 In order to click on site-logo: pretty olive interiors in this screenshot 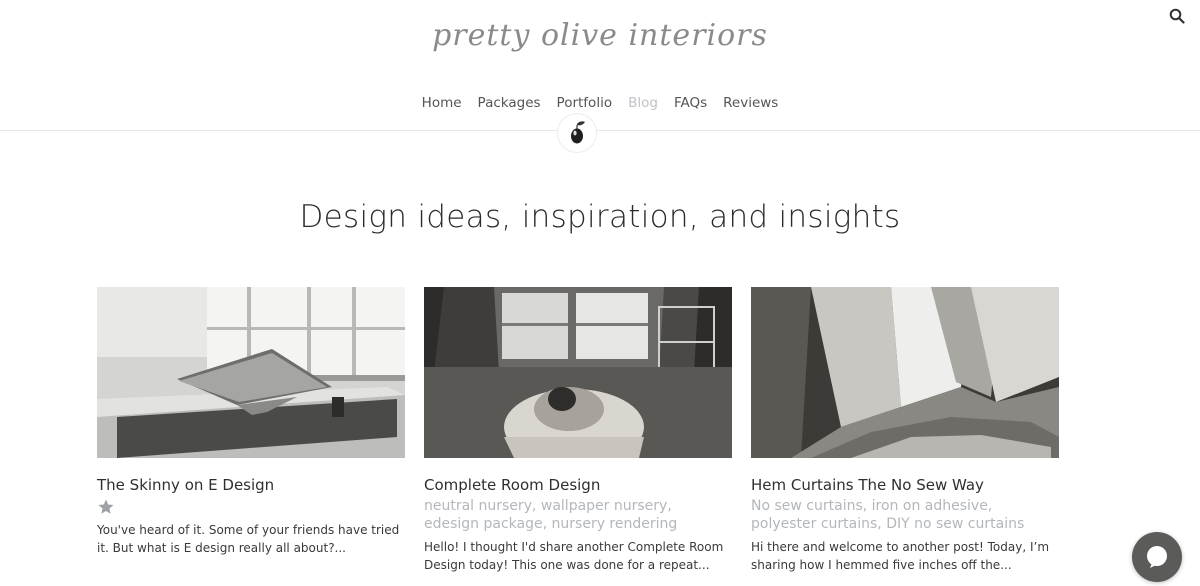, I will do `click(600, 35)`.